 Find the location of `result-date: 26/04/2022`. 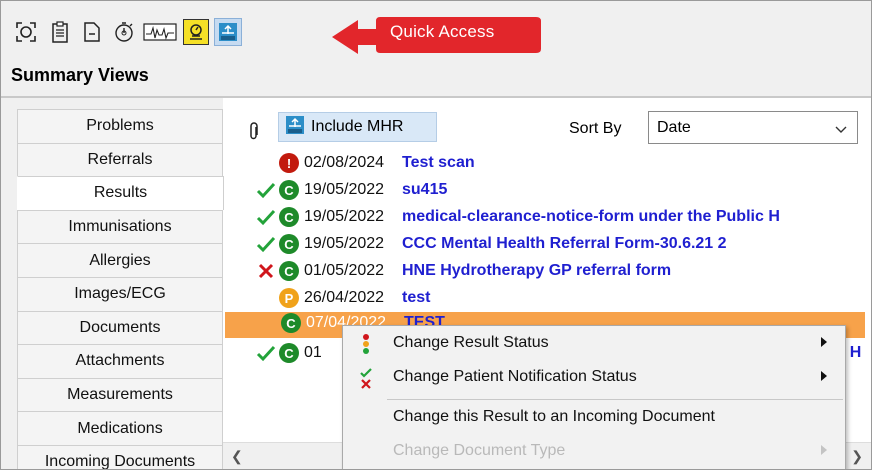

result-date: 26/04/2022 is located at coordinates (344, 297).